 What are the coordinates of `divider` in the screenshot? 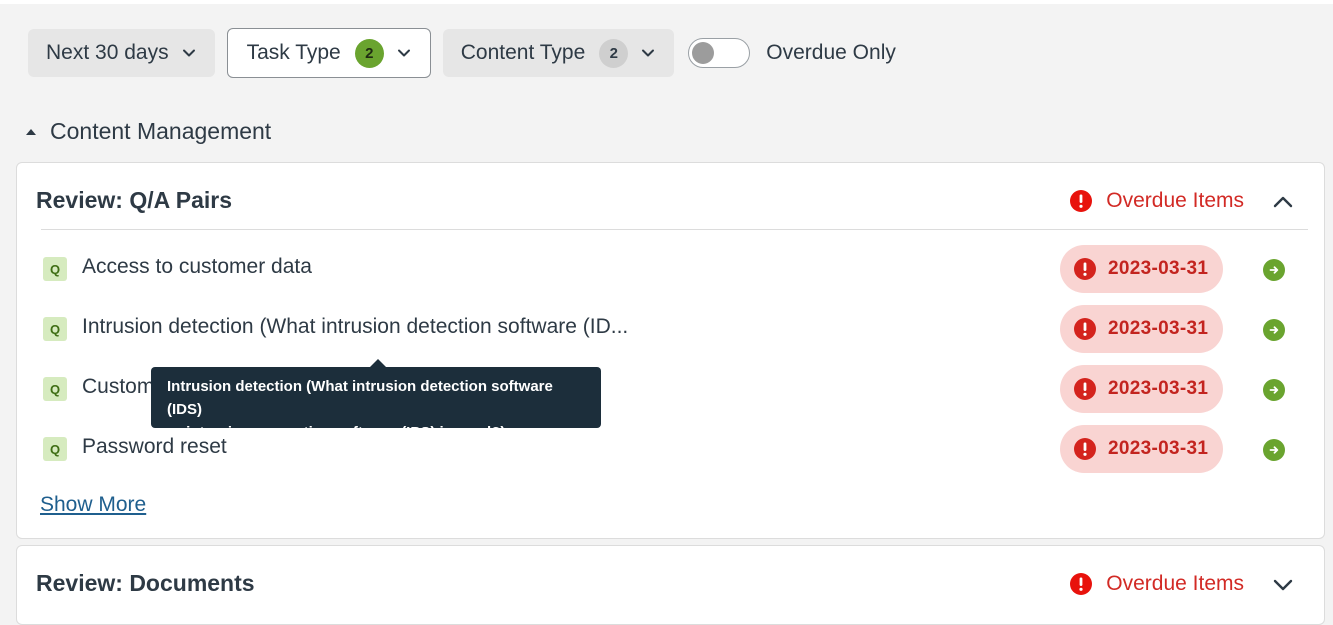 It's located at (674, 229).